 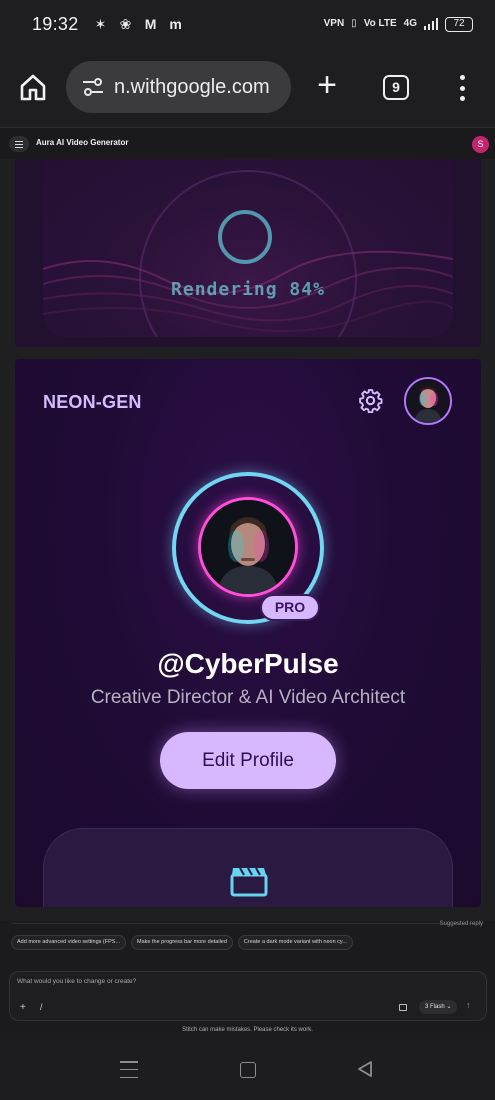 What do you see at coordinates (248, 697) in the screenshot?
I see `profile-role: Creative Director & AI Video Architect` at bounding box center [248, 697].